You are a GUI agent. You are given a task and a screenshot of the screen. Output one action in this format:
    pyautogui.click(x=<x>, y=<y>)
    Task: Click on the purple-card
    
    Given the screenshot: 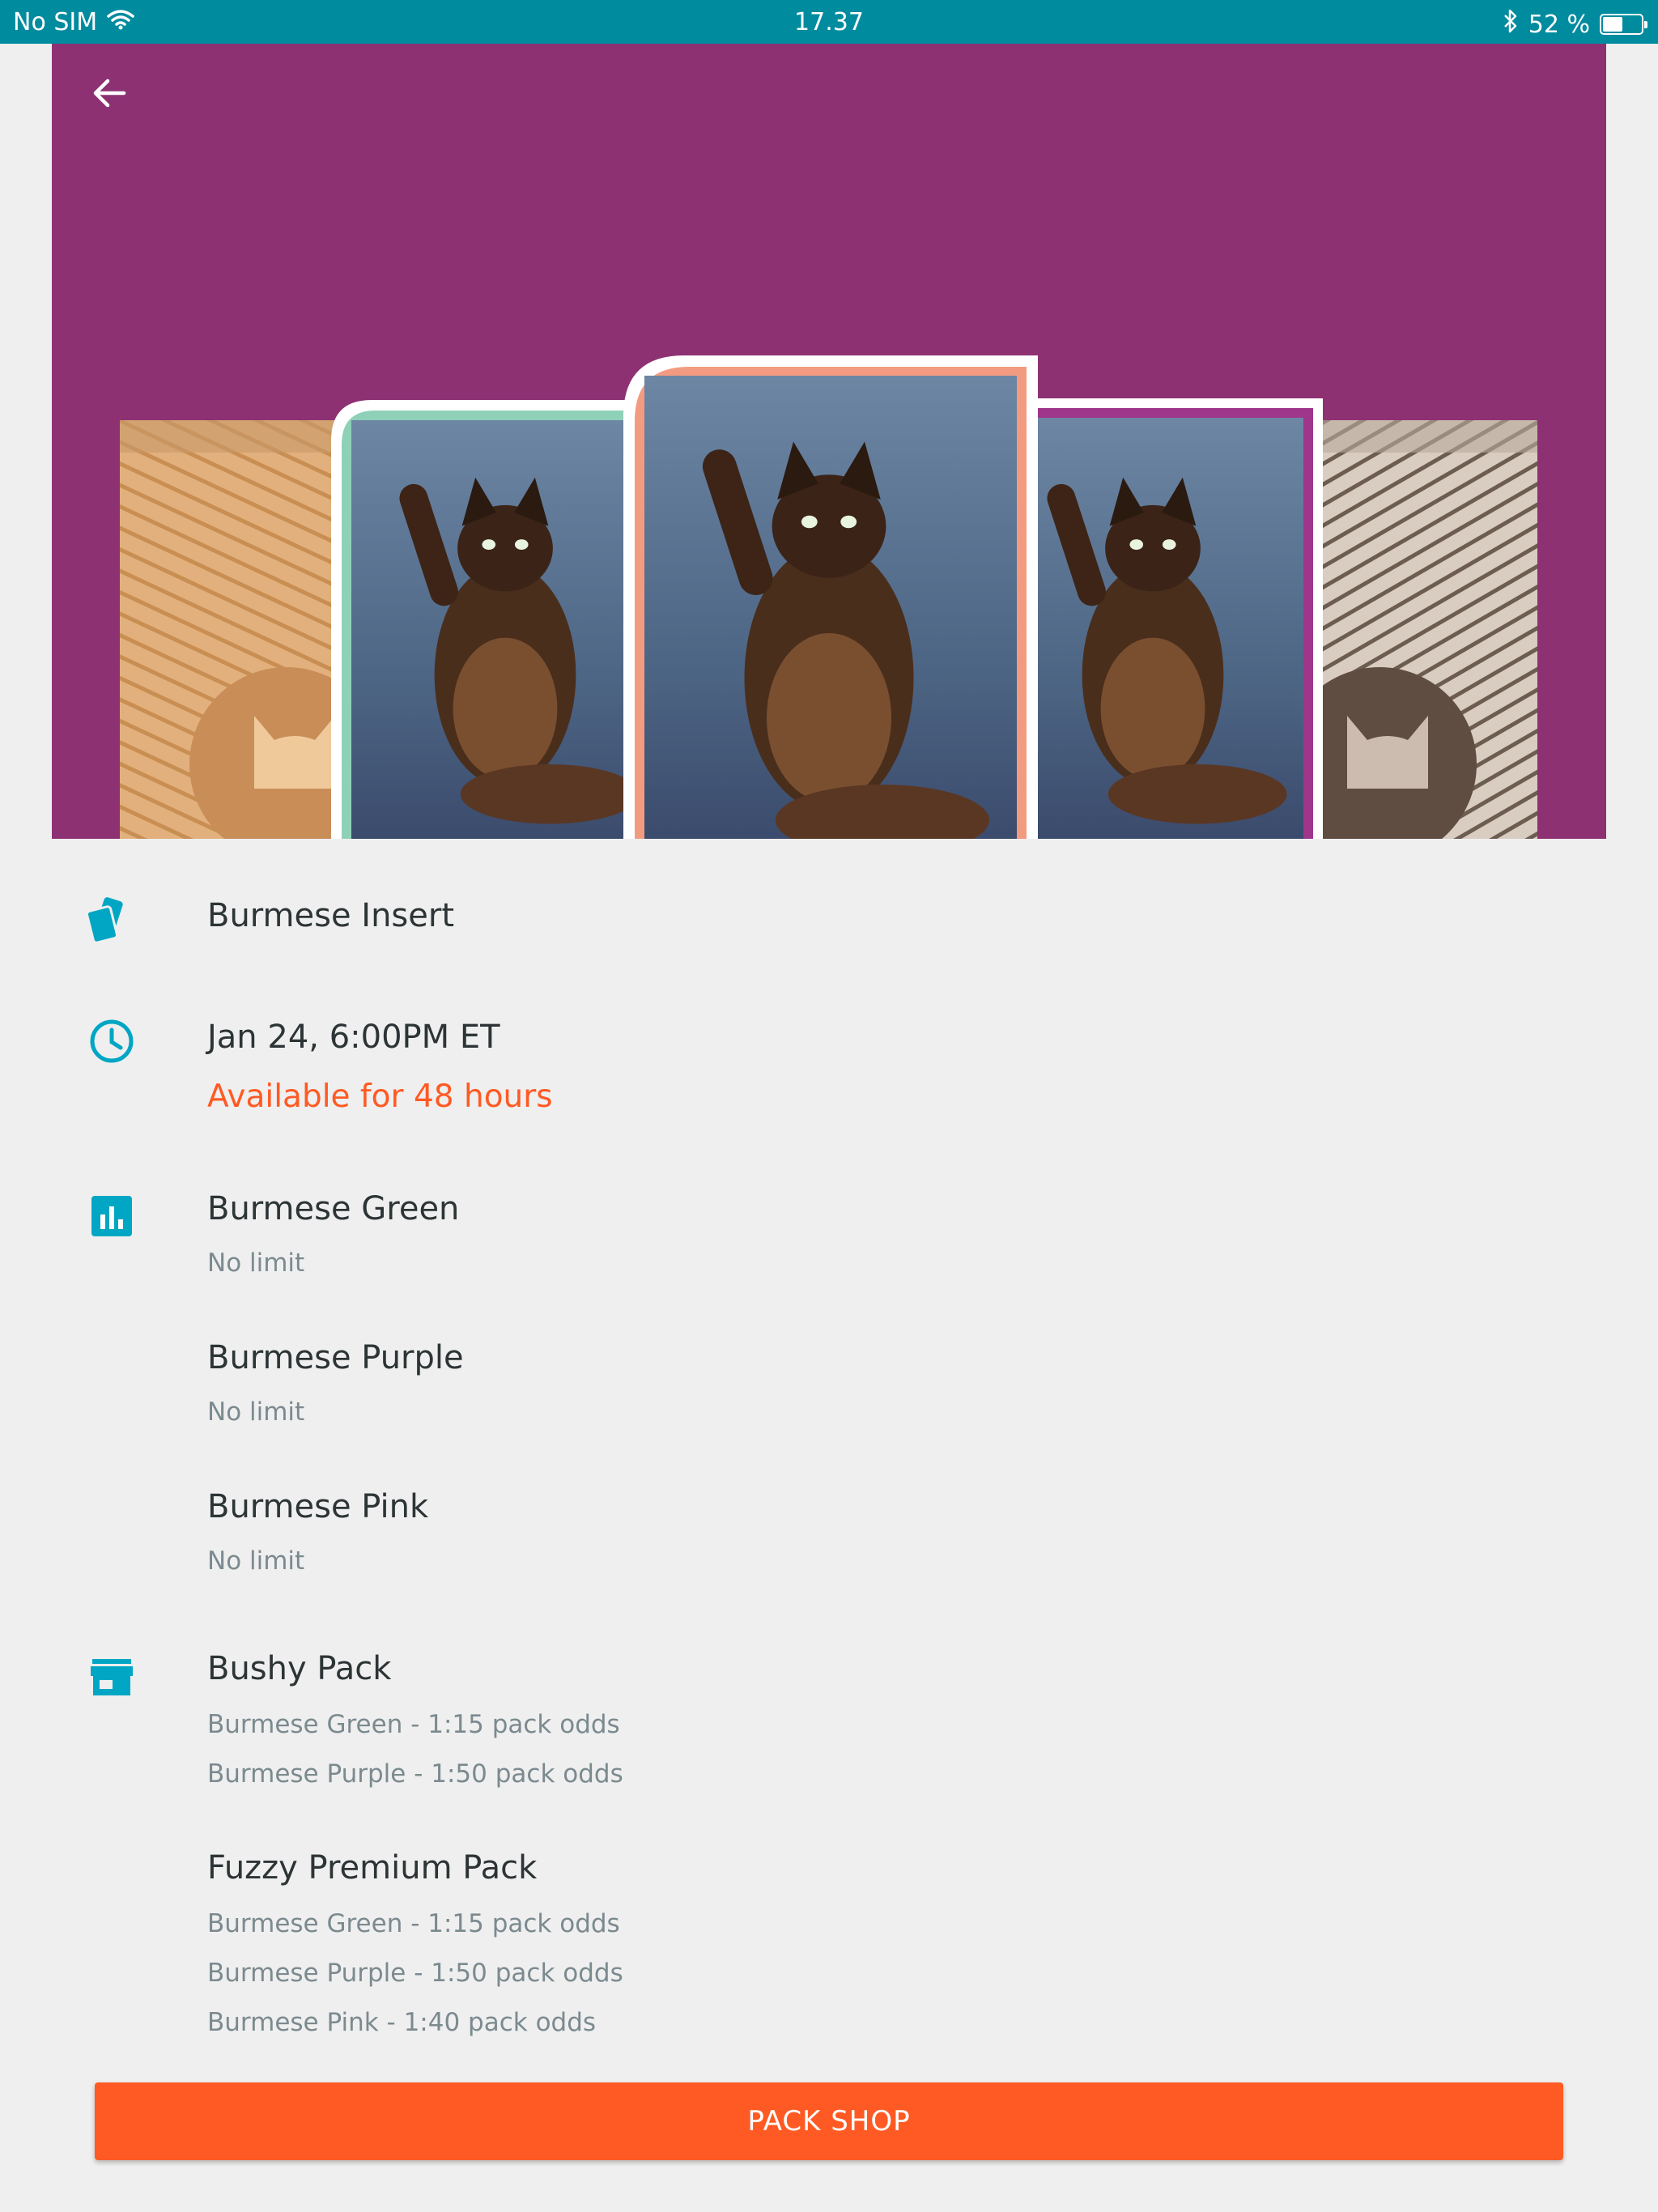 What is the action you would take?
    pyautogui.click(x=1165, y=619)
    